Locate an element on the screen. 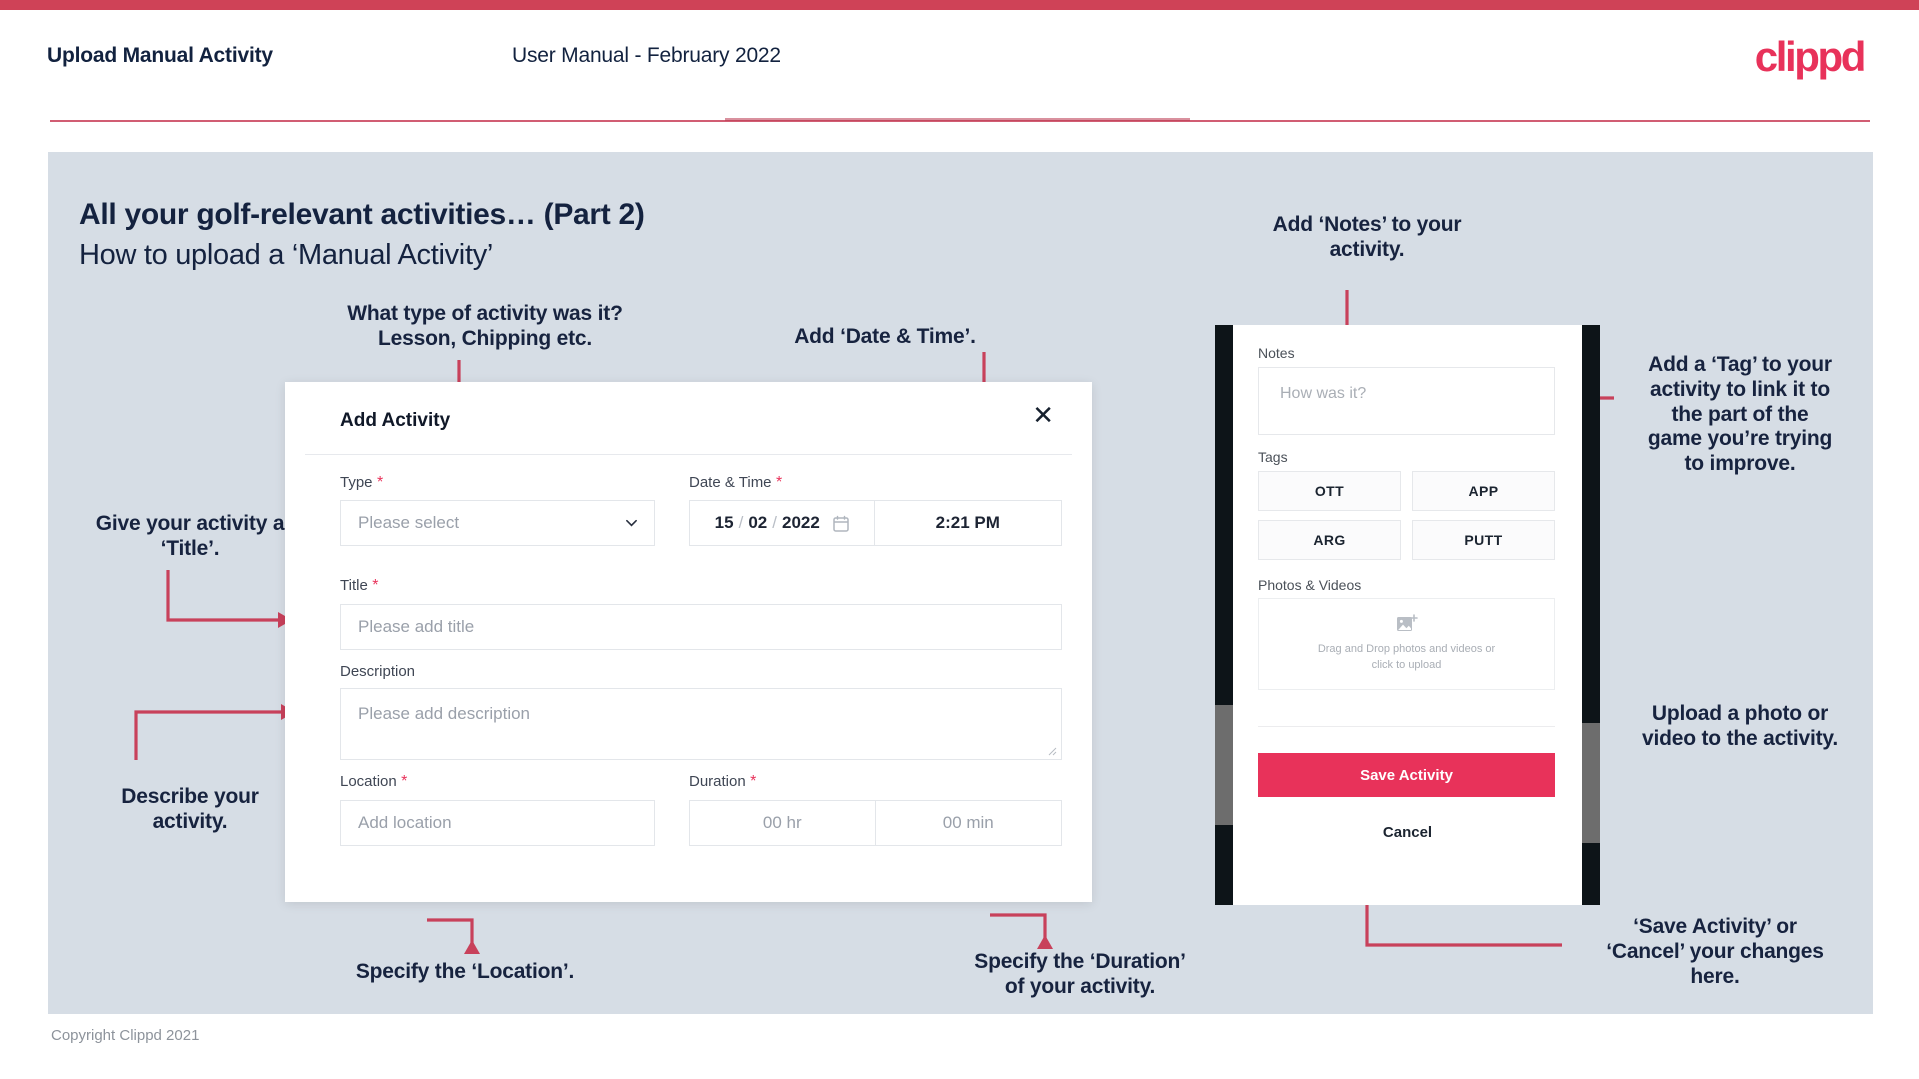 The width and height of the screenshot is (1919, 1079). dialog-header-divider is located at coordinates (688, 454).